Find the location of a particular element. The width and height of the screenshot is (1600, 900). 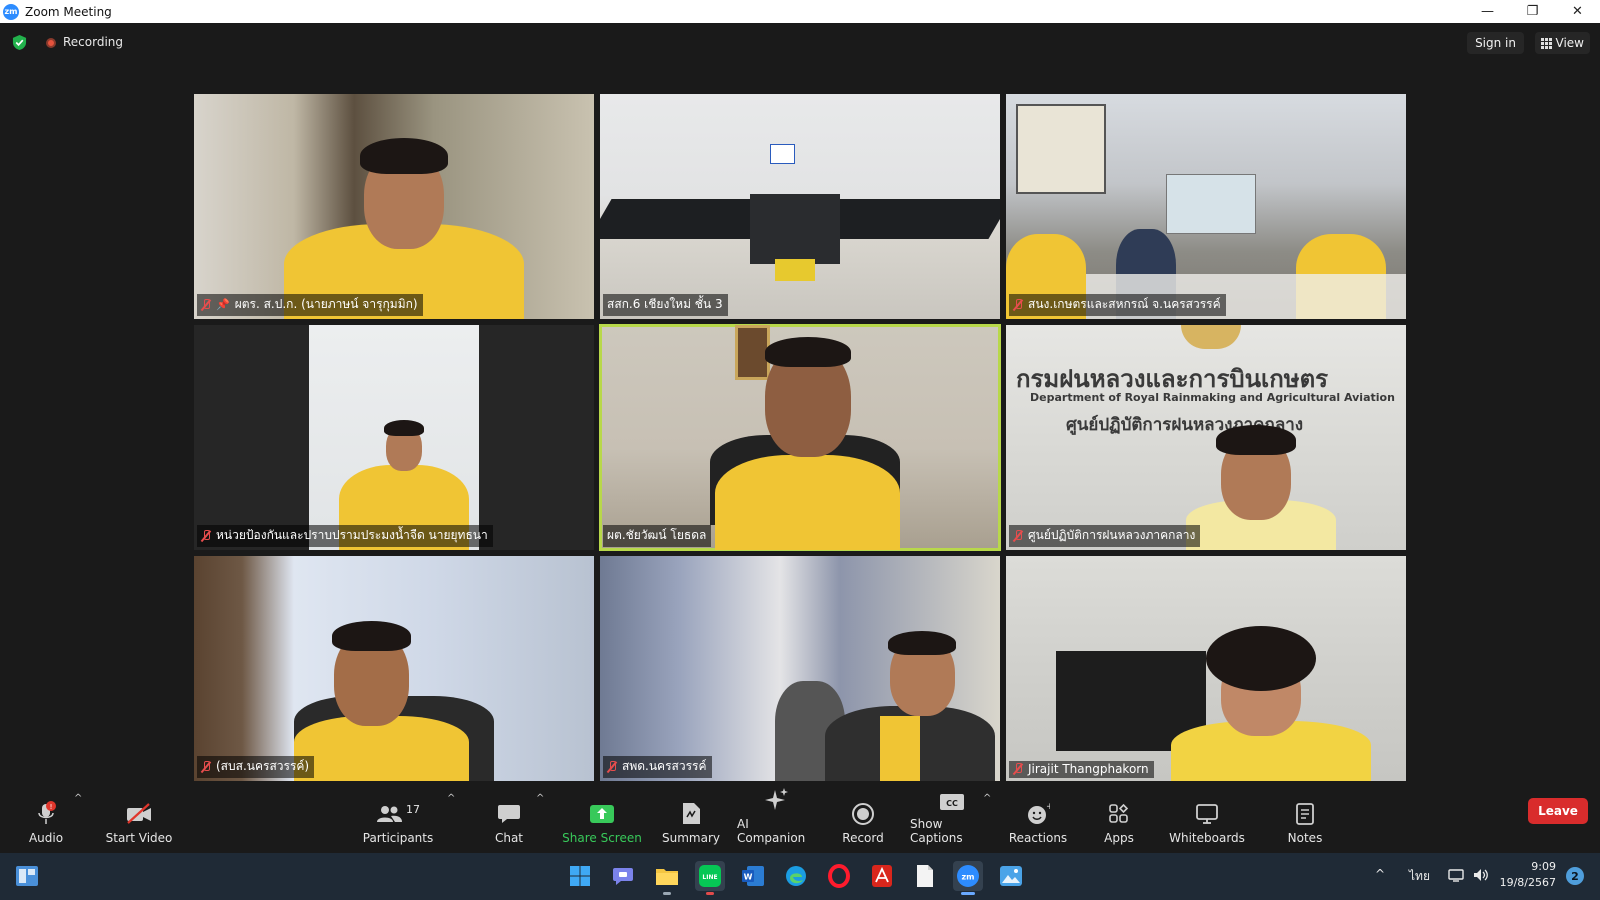

pin-icon: 📌 is located at coordinates (223, 304).